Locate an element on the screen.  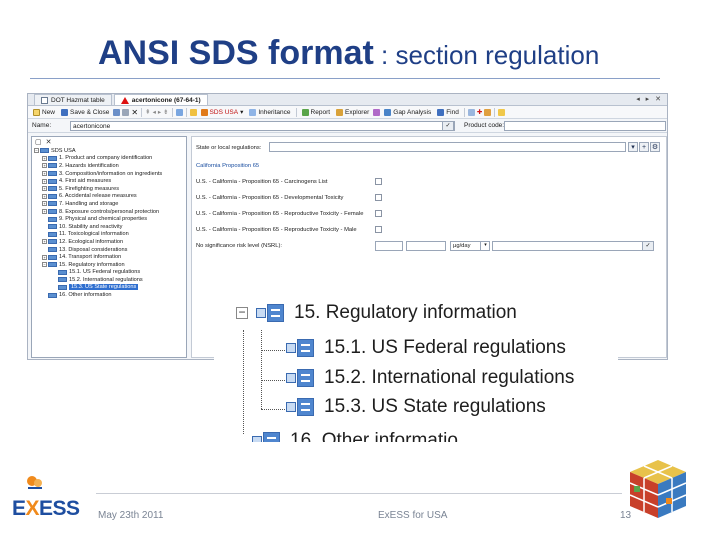
close-icon: ✕ is located at coordinates (49, 142).